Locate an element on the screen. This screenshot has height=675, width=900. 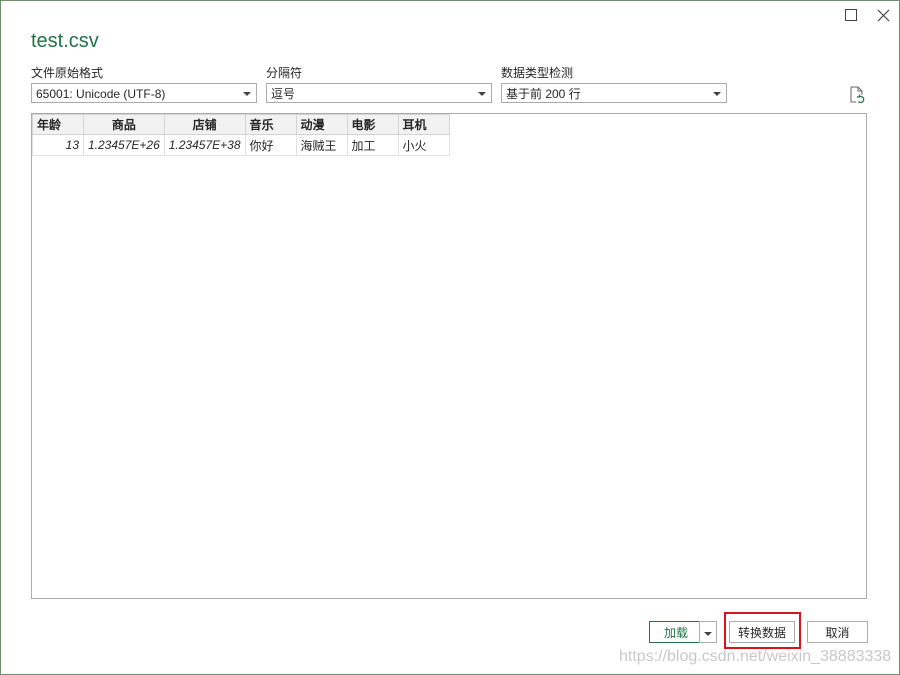
column-header: 年龄 is located at coordinates (58, 124).